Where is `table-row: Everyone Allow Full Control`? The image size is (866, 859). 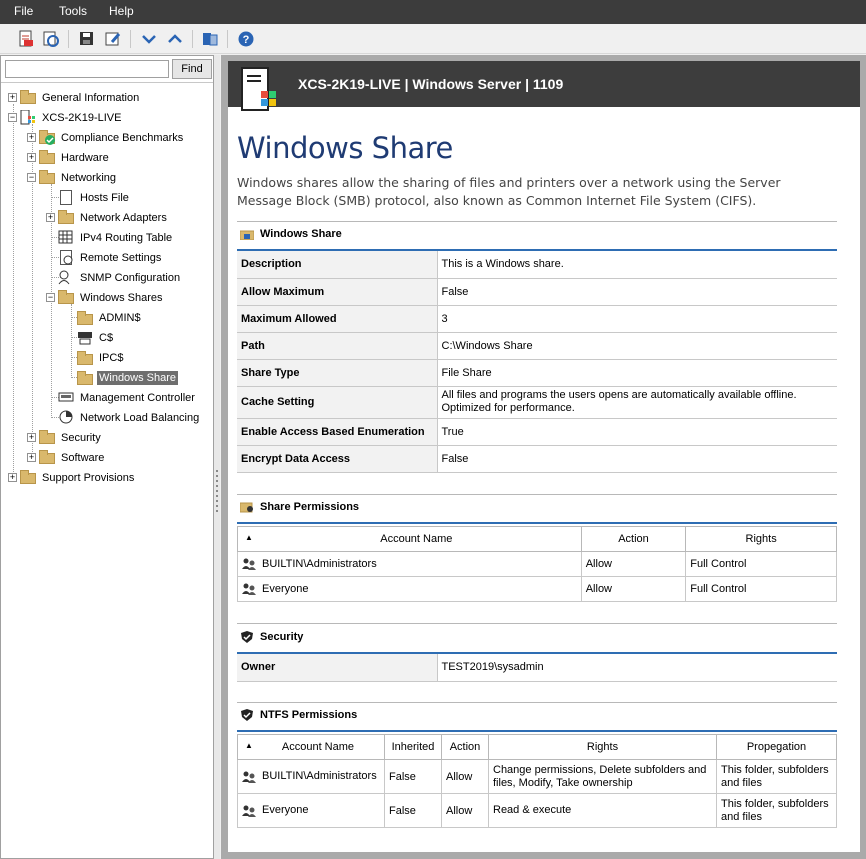
table-row: Everyone Allow Full Control is located at coordinates (537, 589).